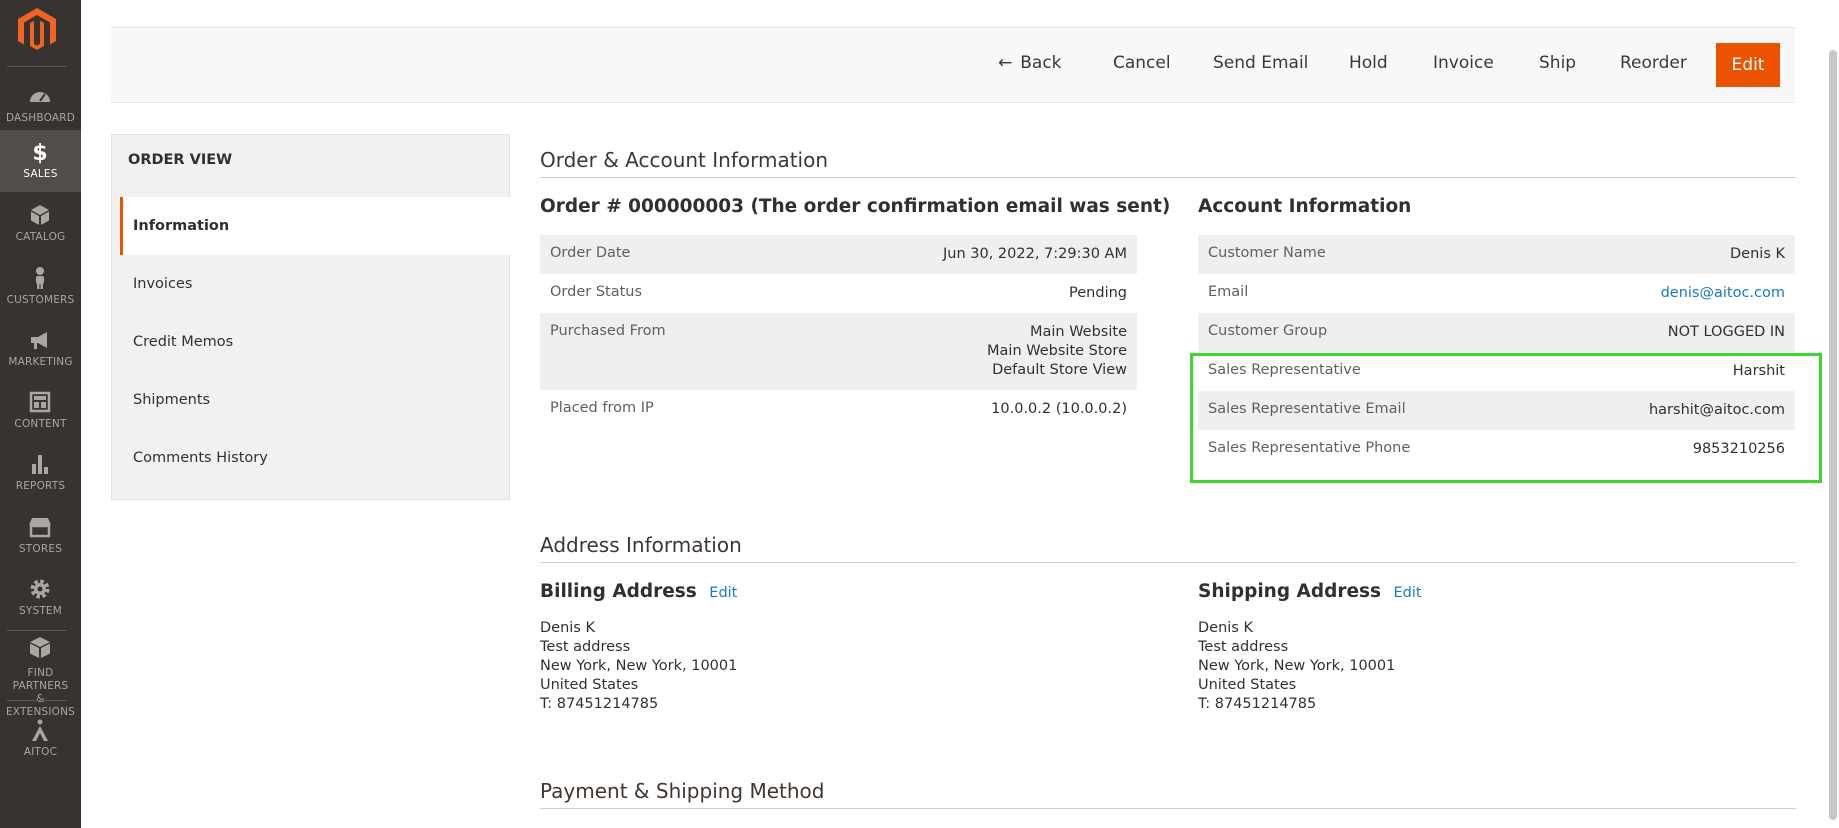  I want to click on placed-ip-value: 10.0.0.2 (10.0.0.2), so click(1059, 409).